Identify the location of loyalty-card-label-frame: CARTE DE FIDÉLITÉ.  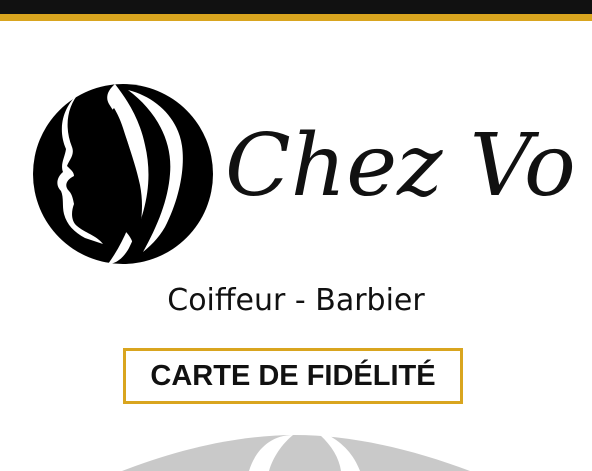
(293, 376).